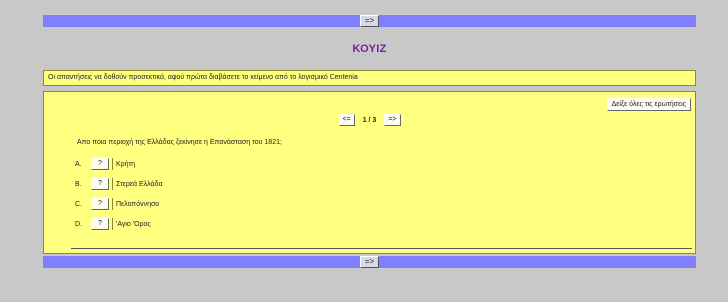 The image size is (728, 302). I want to click on answer-option-a: A. ? Κρήτη, so click(105, 164).